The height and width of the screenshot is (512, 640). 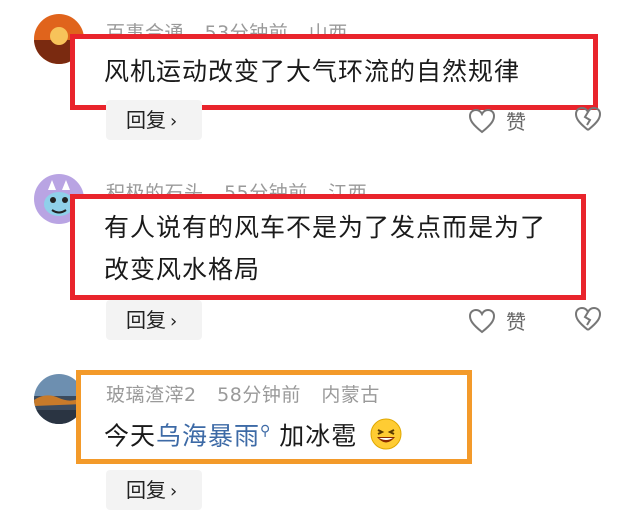 I want to click on comment-text-prefix: 今天, so click(x=130, y=436).